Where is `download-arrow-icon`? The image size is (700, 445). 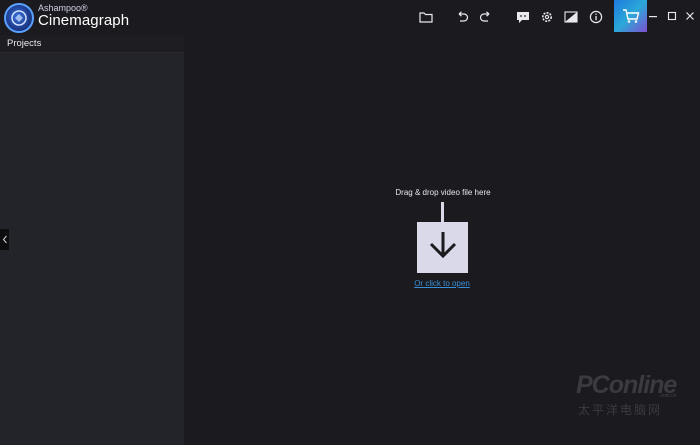 download-arrow-icon is located at coordinates (443, 245).